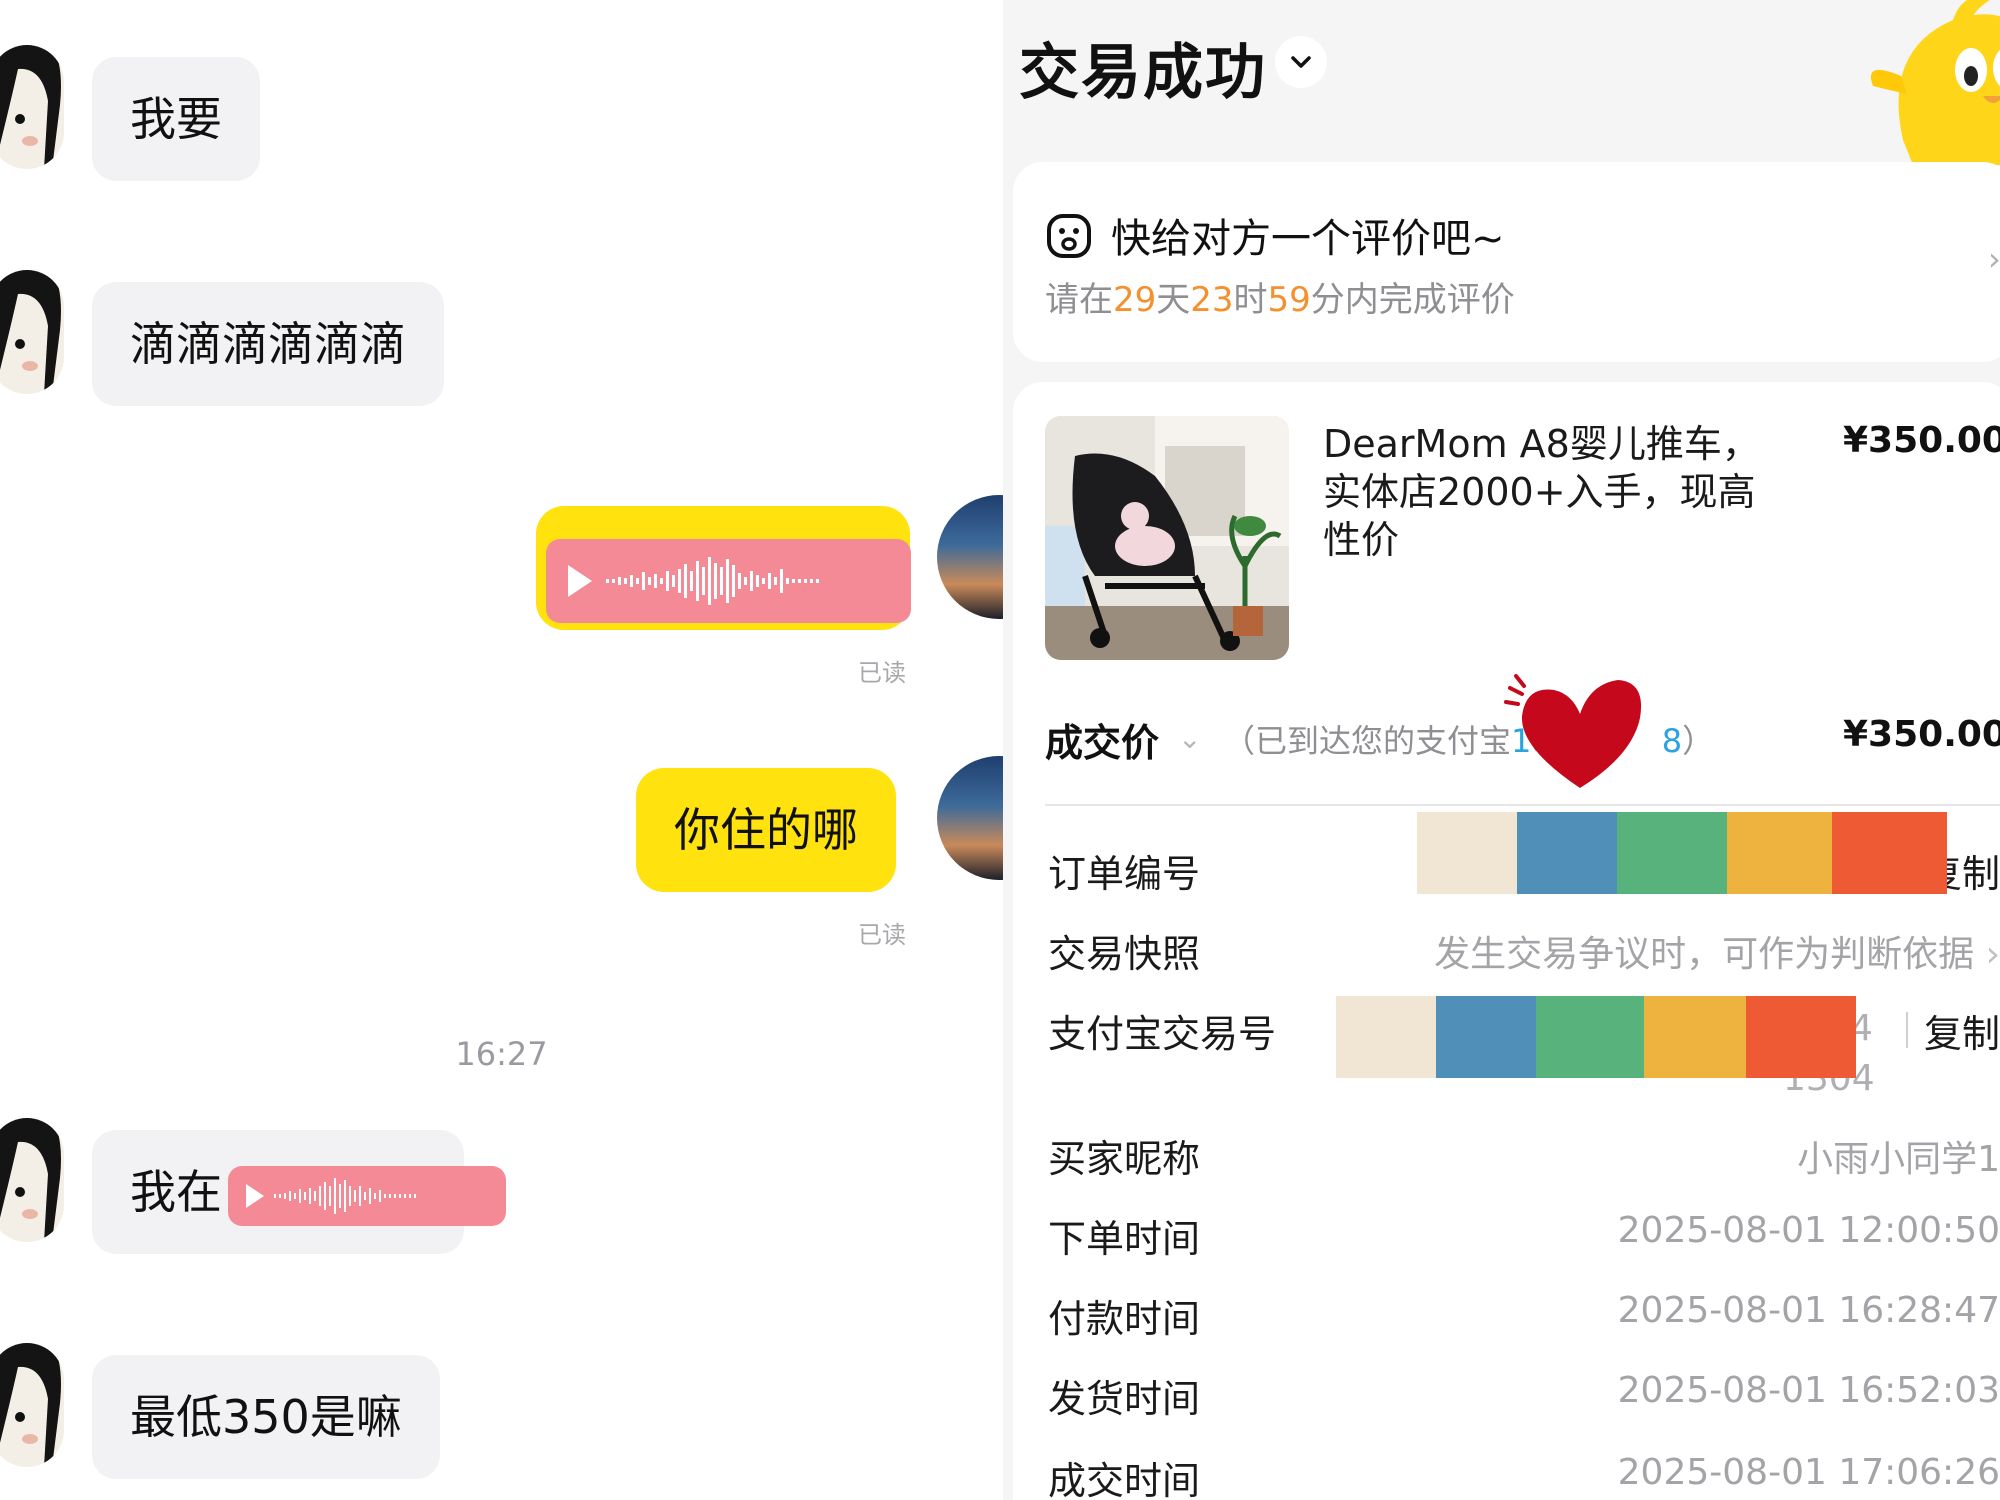 The image size is (2000, 1500). I want to click on alipay-trade-label: 支付宝交易号, so click(1162, 1034).